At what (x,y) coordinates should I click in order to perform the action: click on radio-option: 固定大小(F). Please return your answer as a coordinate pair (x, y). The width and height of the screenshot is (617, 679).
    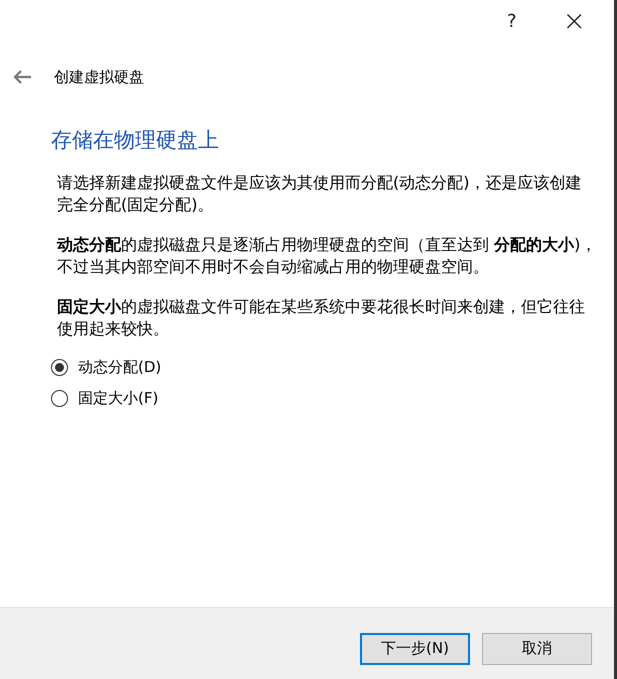
    Looking at the image, I should click on (104, 398).